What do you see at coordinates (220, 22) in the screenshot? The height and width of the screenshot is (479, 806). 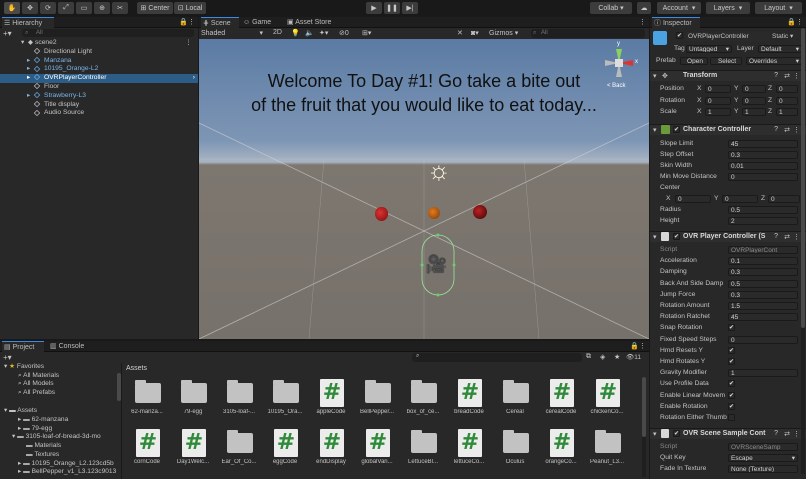 I see `tab-scene: ⋕ Scene` at bounding box center [220, 22].